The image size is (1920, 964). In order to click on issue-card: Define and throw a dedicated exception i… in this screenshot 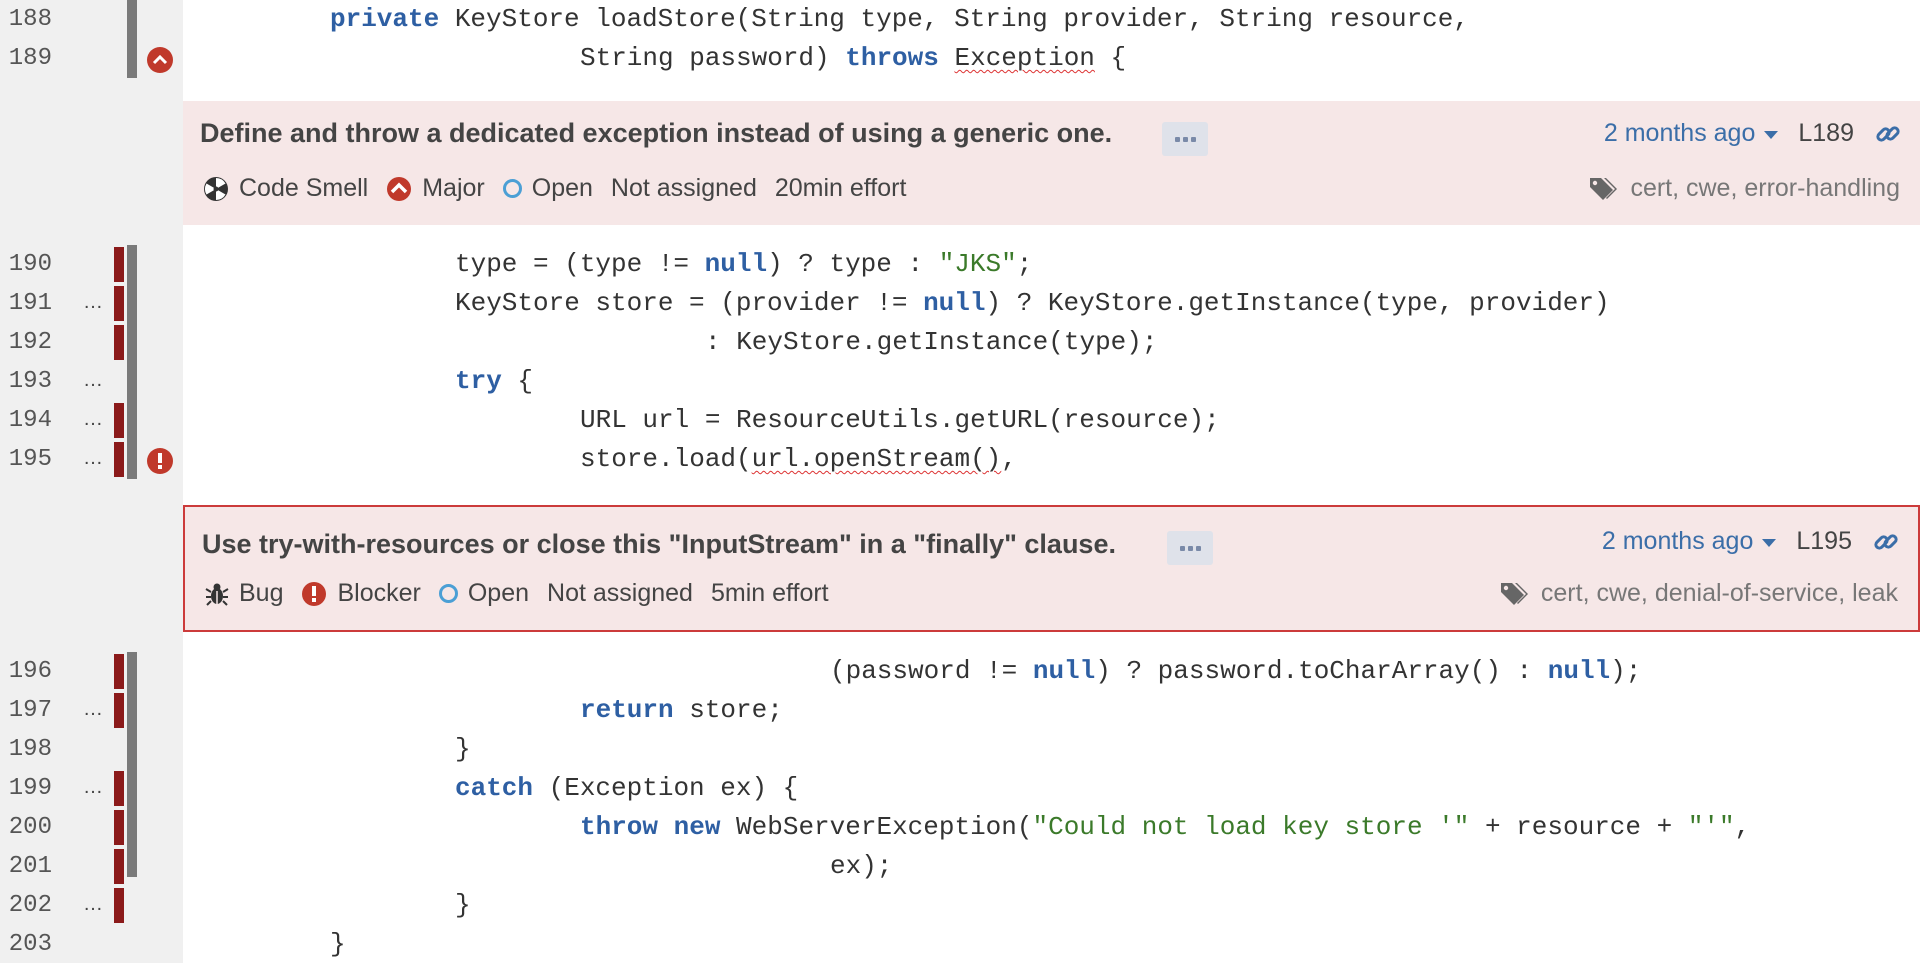, I will do `click(1051, 163)`.